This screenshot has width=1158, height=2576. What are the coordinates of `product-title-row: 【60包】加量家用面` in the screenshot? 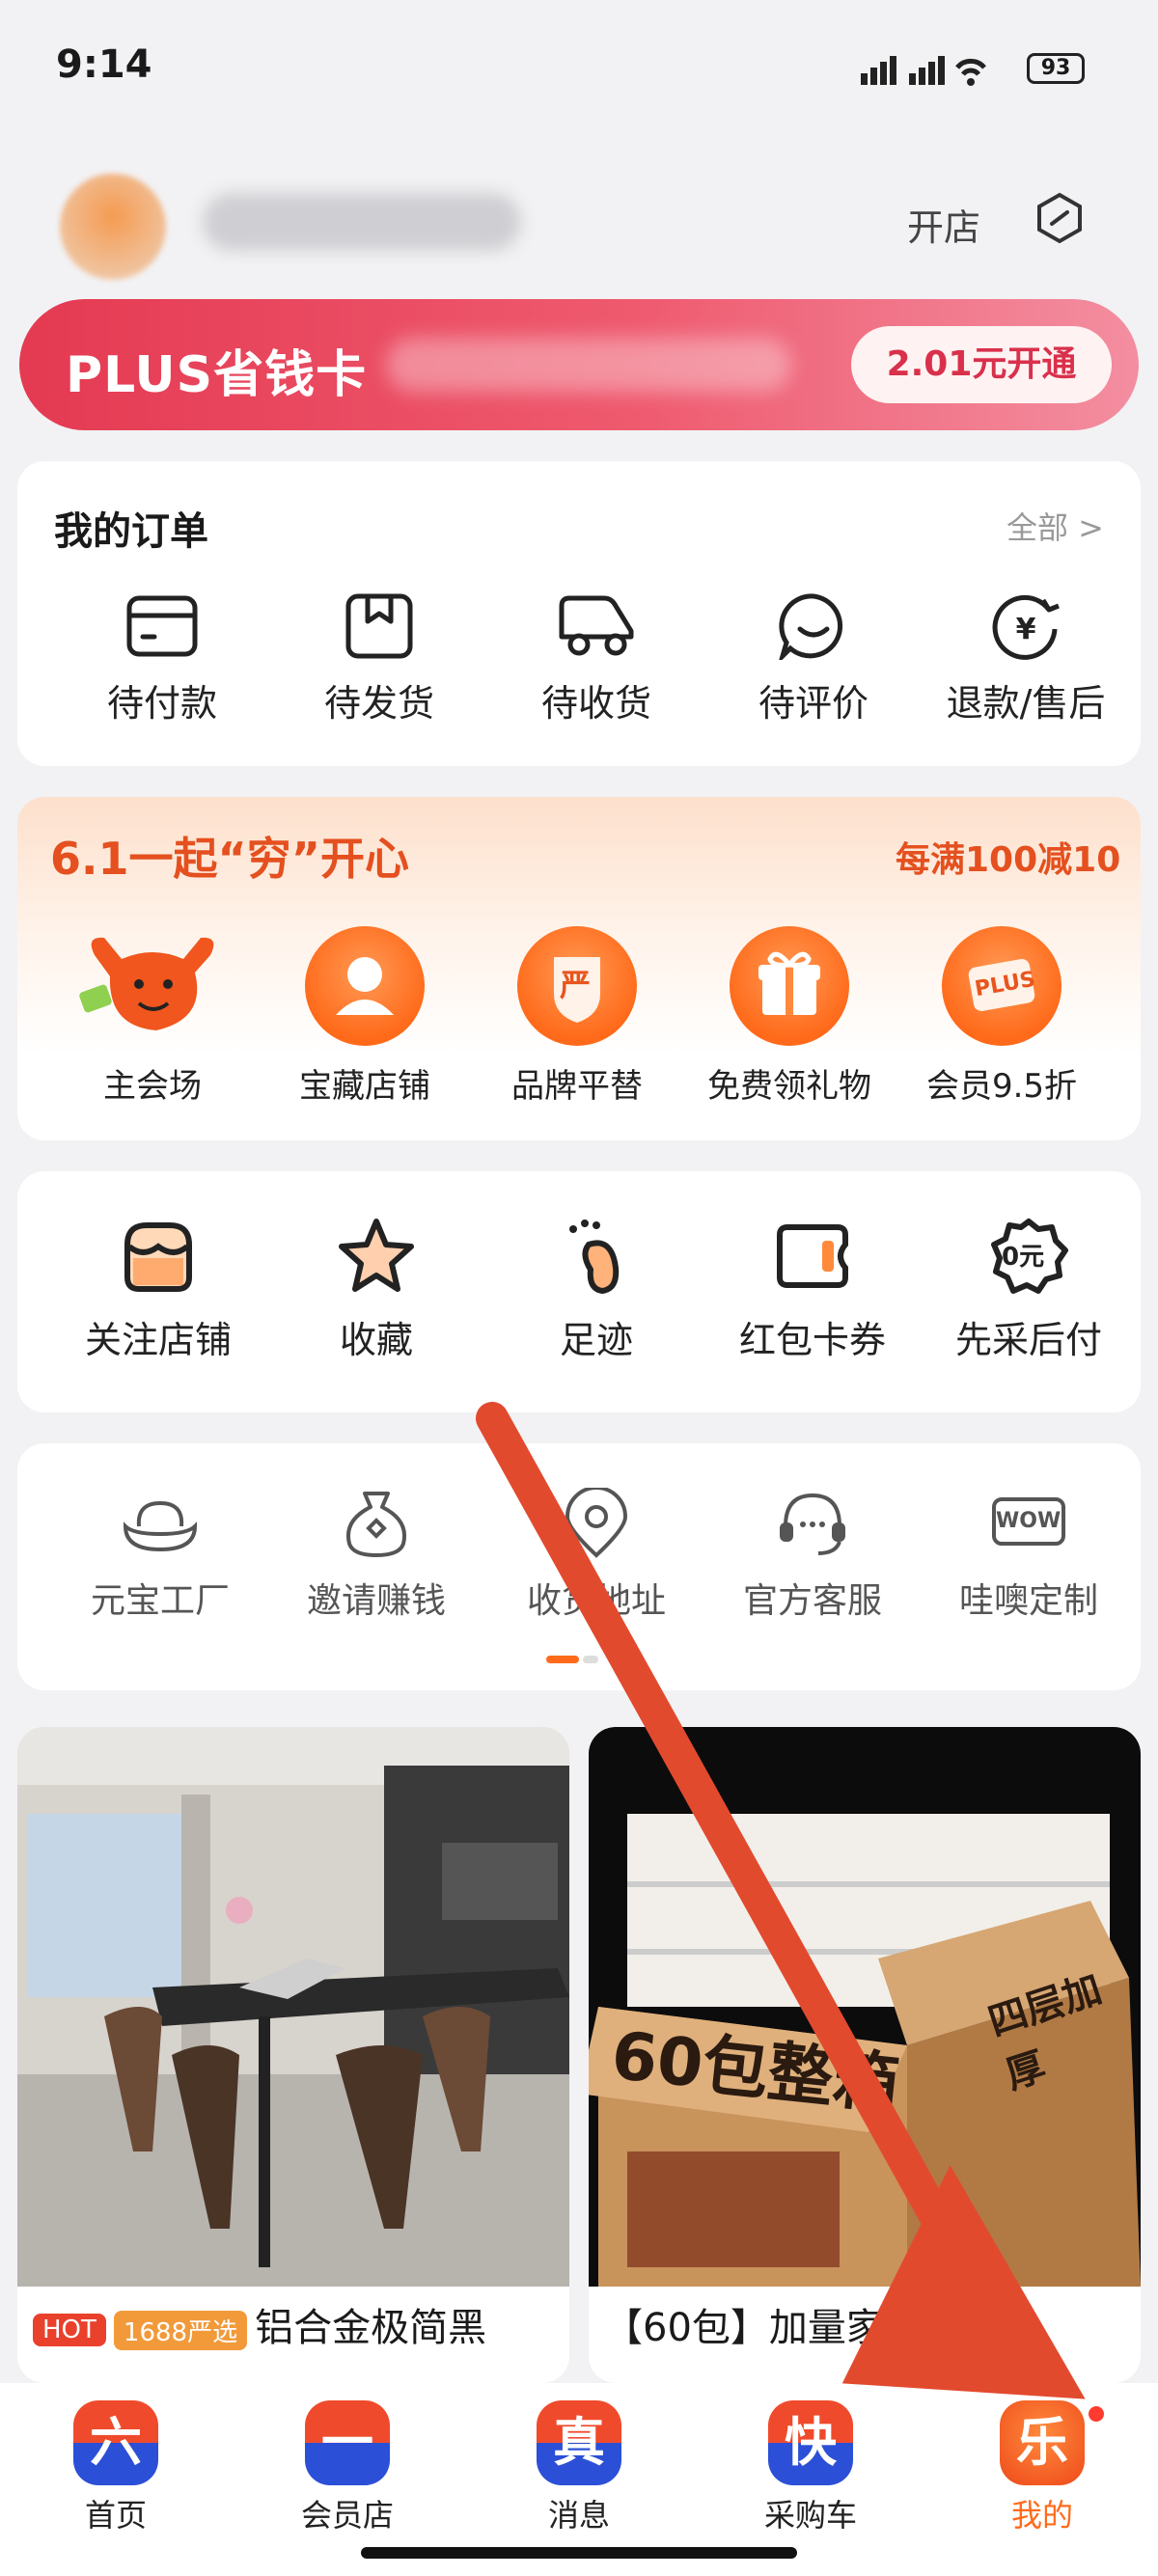 It's located at (865, 2330).